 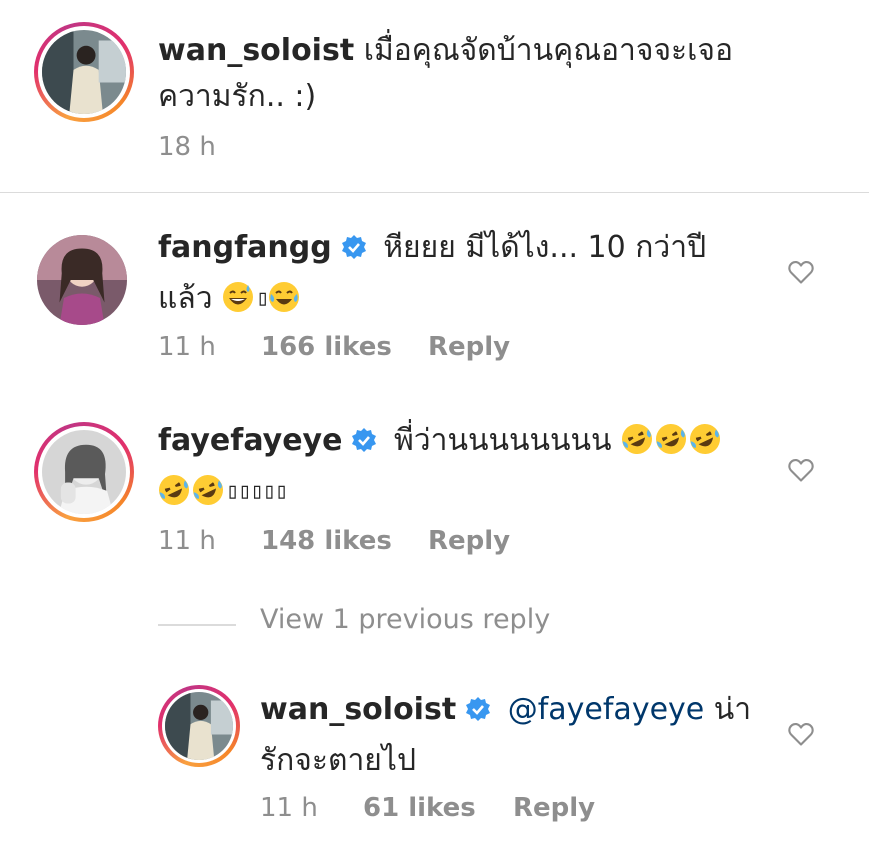 What do you see at coordinates (245, 247) in the screenshot?
I see `comment-username: fangfangg` at bounding box center [245, 247].